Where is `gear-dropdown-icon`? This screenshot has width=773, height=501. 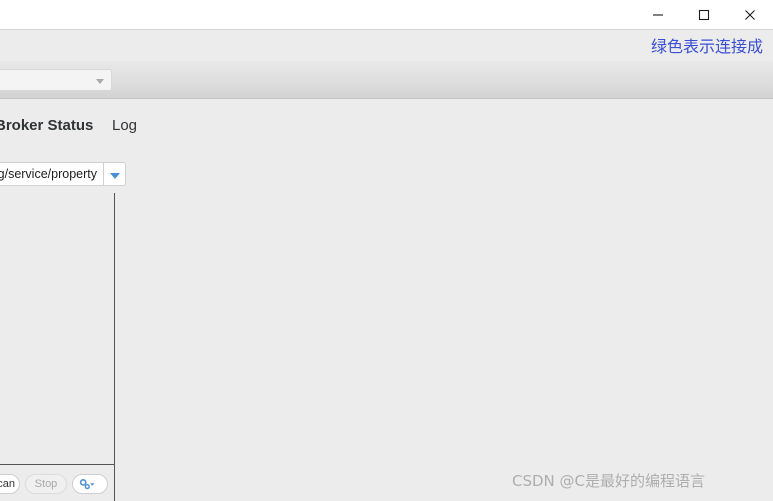
gear-dropdown-icon is located at coordinates (87, 485).